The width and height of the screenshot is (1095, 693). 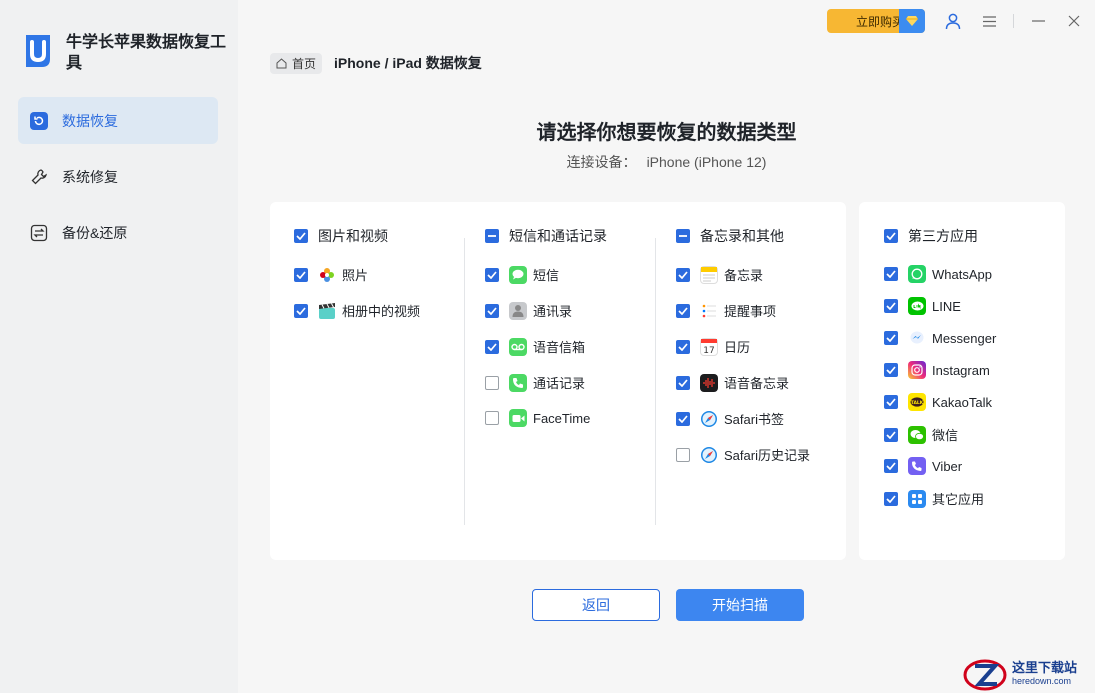 What do you see at coordinates (376, 63) in the screenshot?
I see `breadcrumb: 首页 iPhone / iPad 数据恢复` at bounding box center [376, 63].